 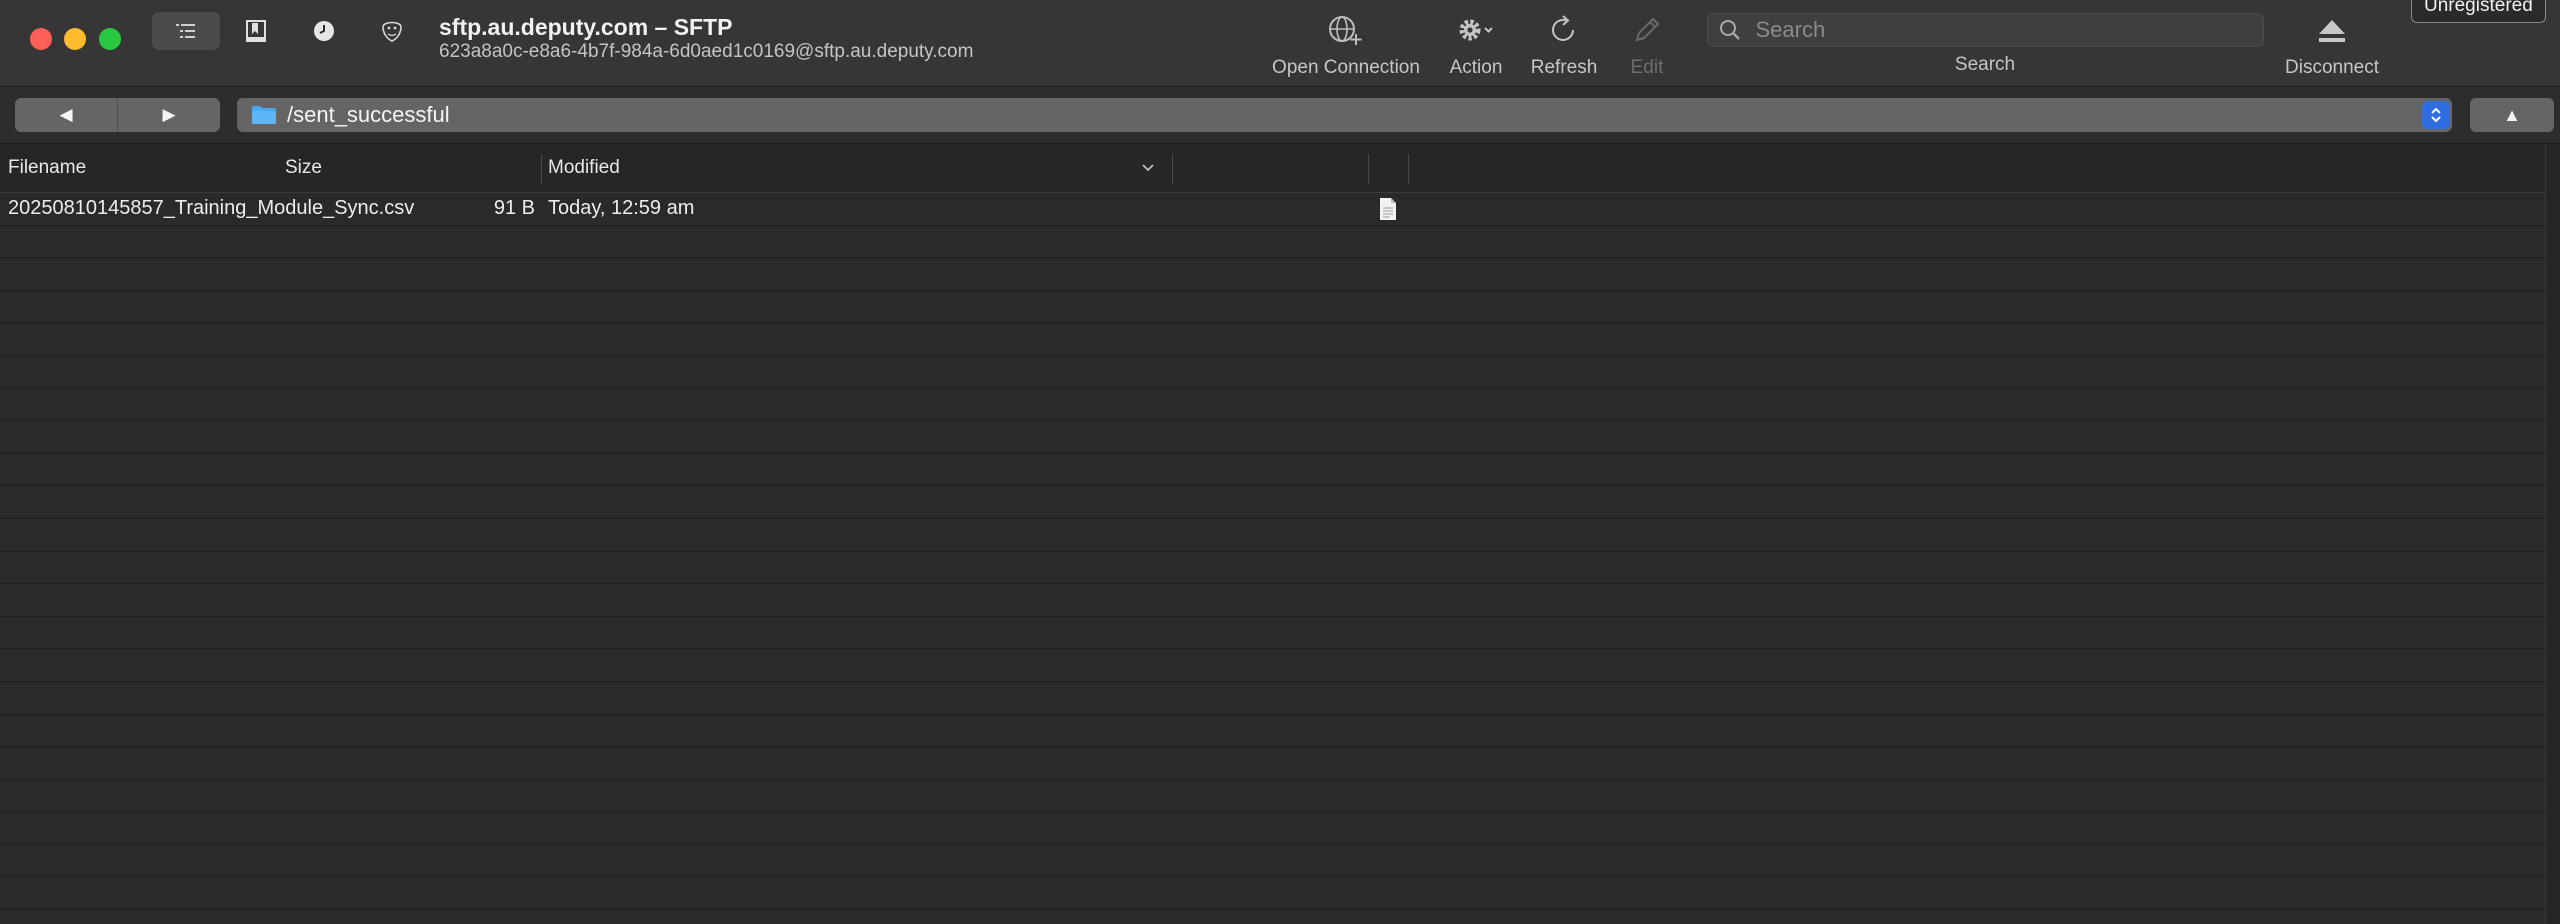 I want to click on column-header-empty, so click(x=1272, y=168).